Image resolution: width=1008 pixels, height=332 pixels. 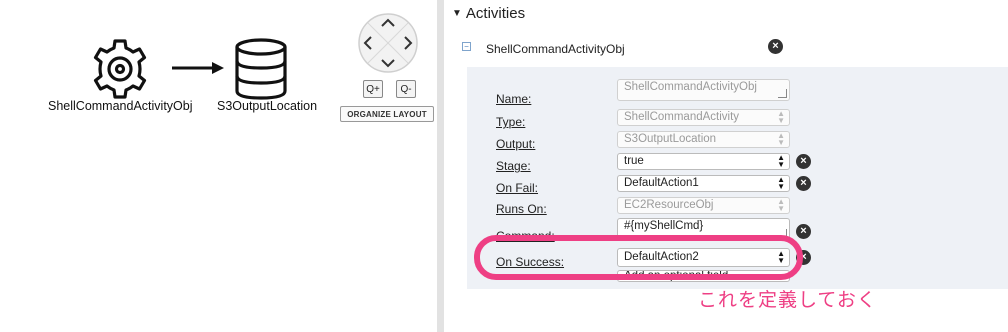 I want to click on field-label-on-fail: On Fail:, so click(x=517, y=188).